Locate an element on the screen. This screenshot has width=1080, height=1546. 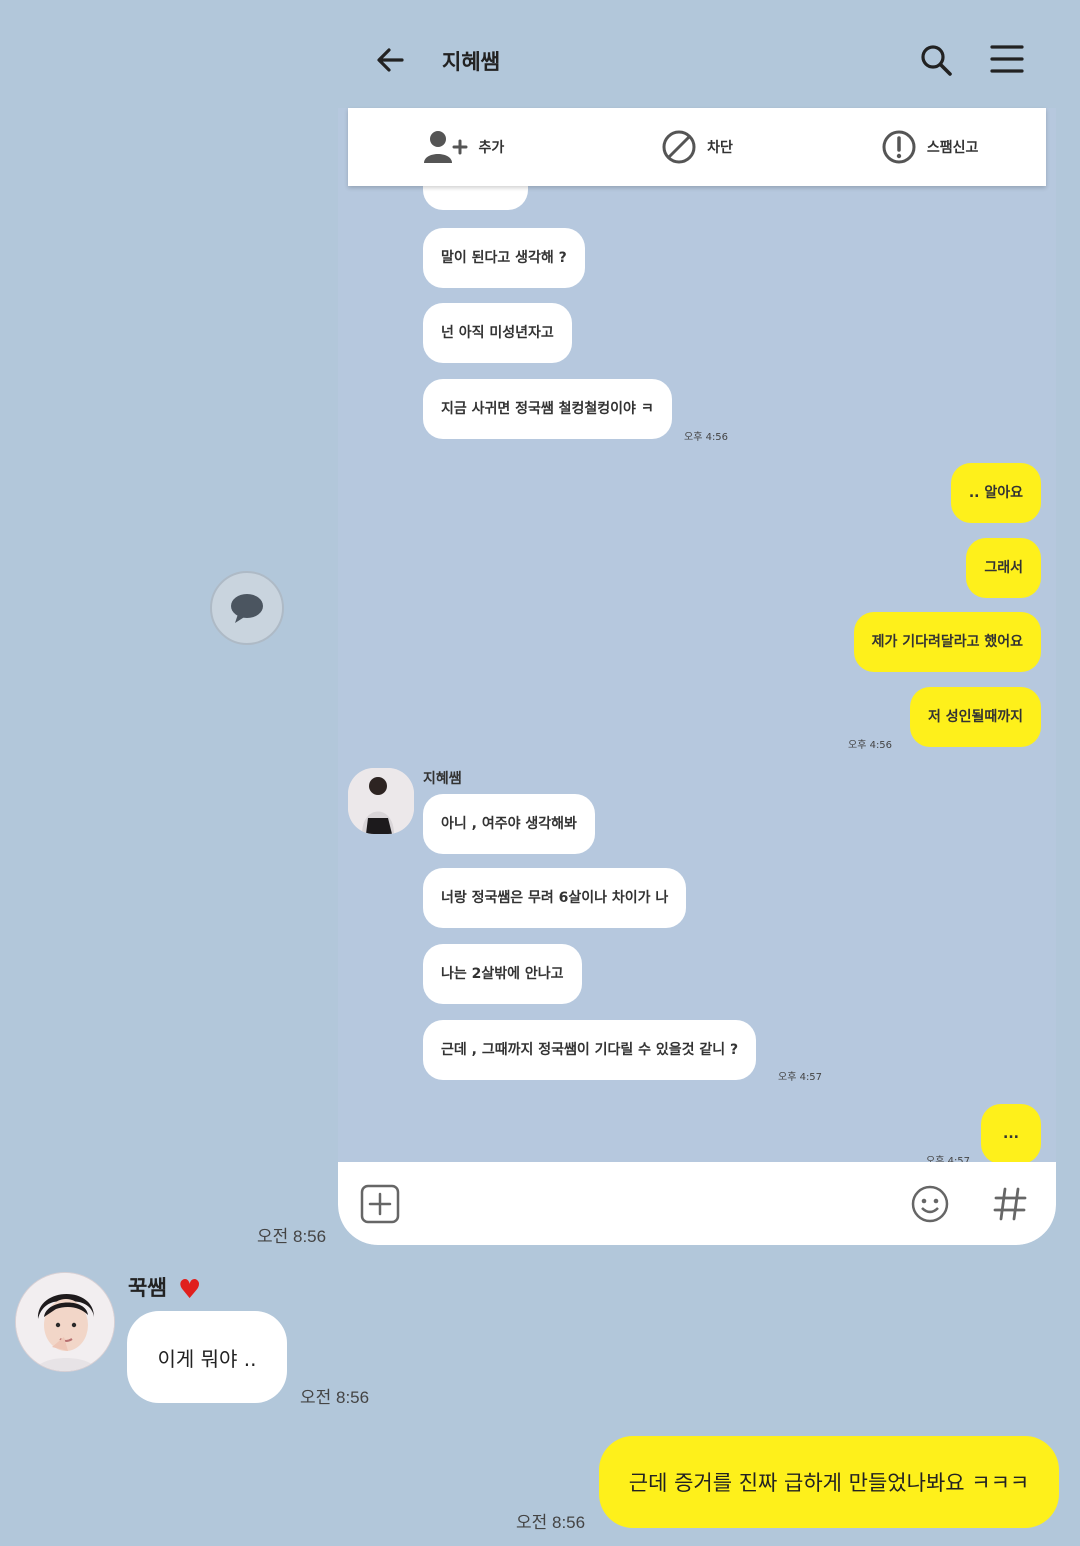
hashtag-icon is located at coordinates (1010, 1204).